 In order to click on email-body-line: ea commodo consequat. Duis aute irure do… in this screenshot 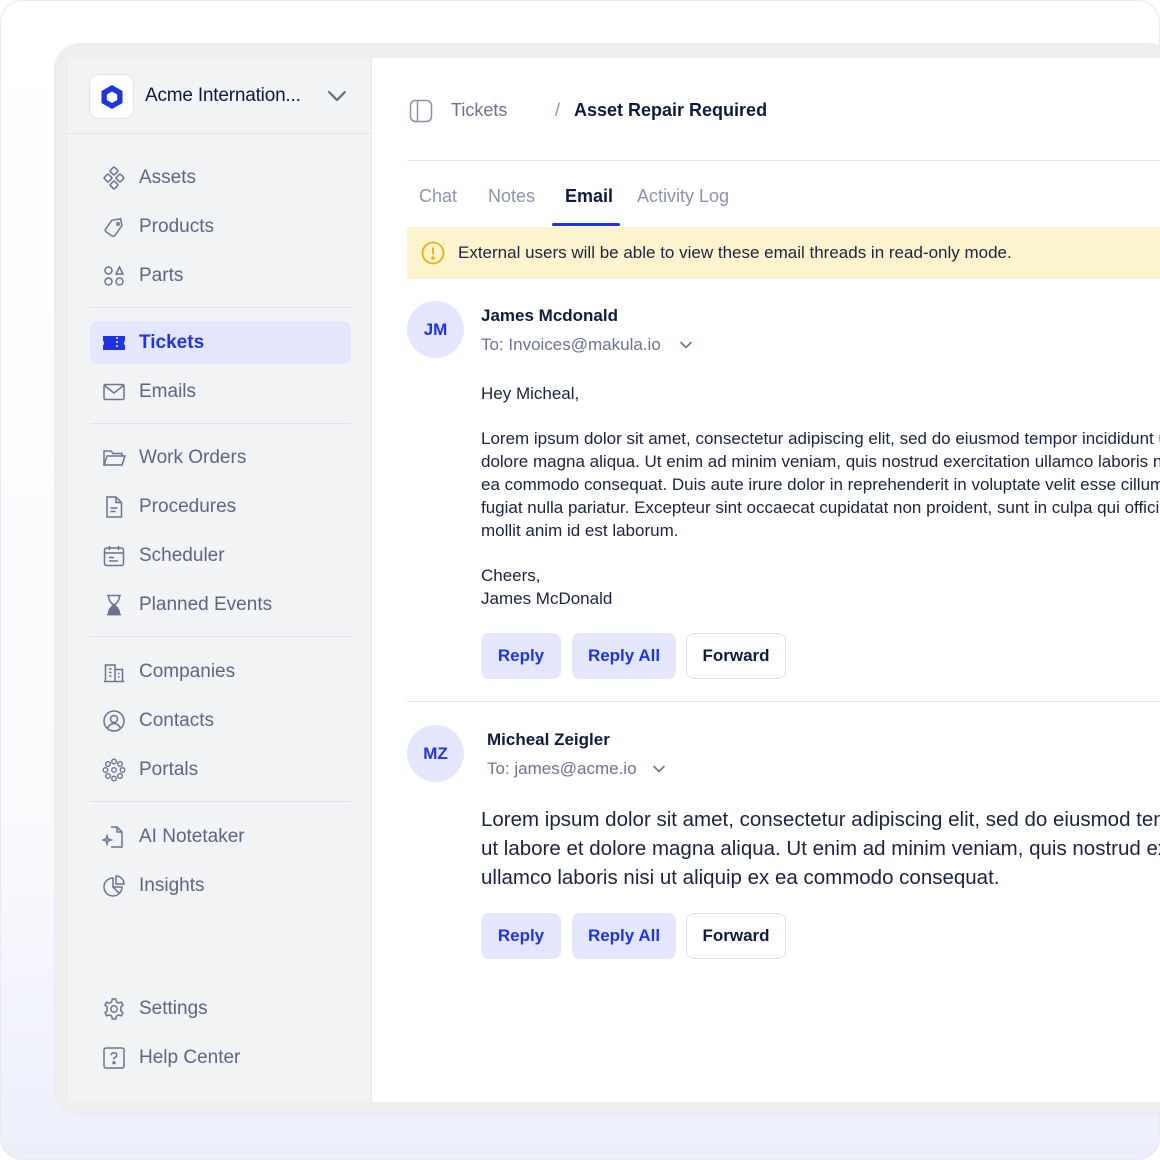, I will do `click(820, 484)`.